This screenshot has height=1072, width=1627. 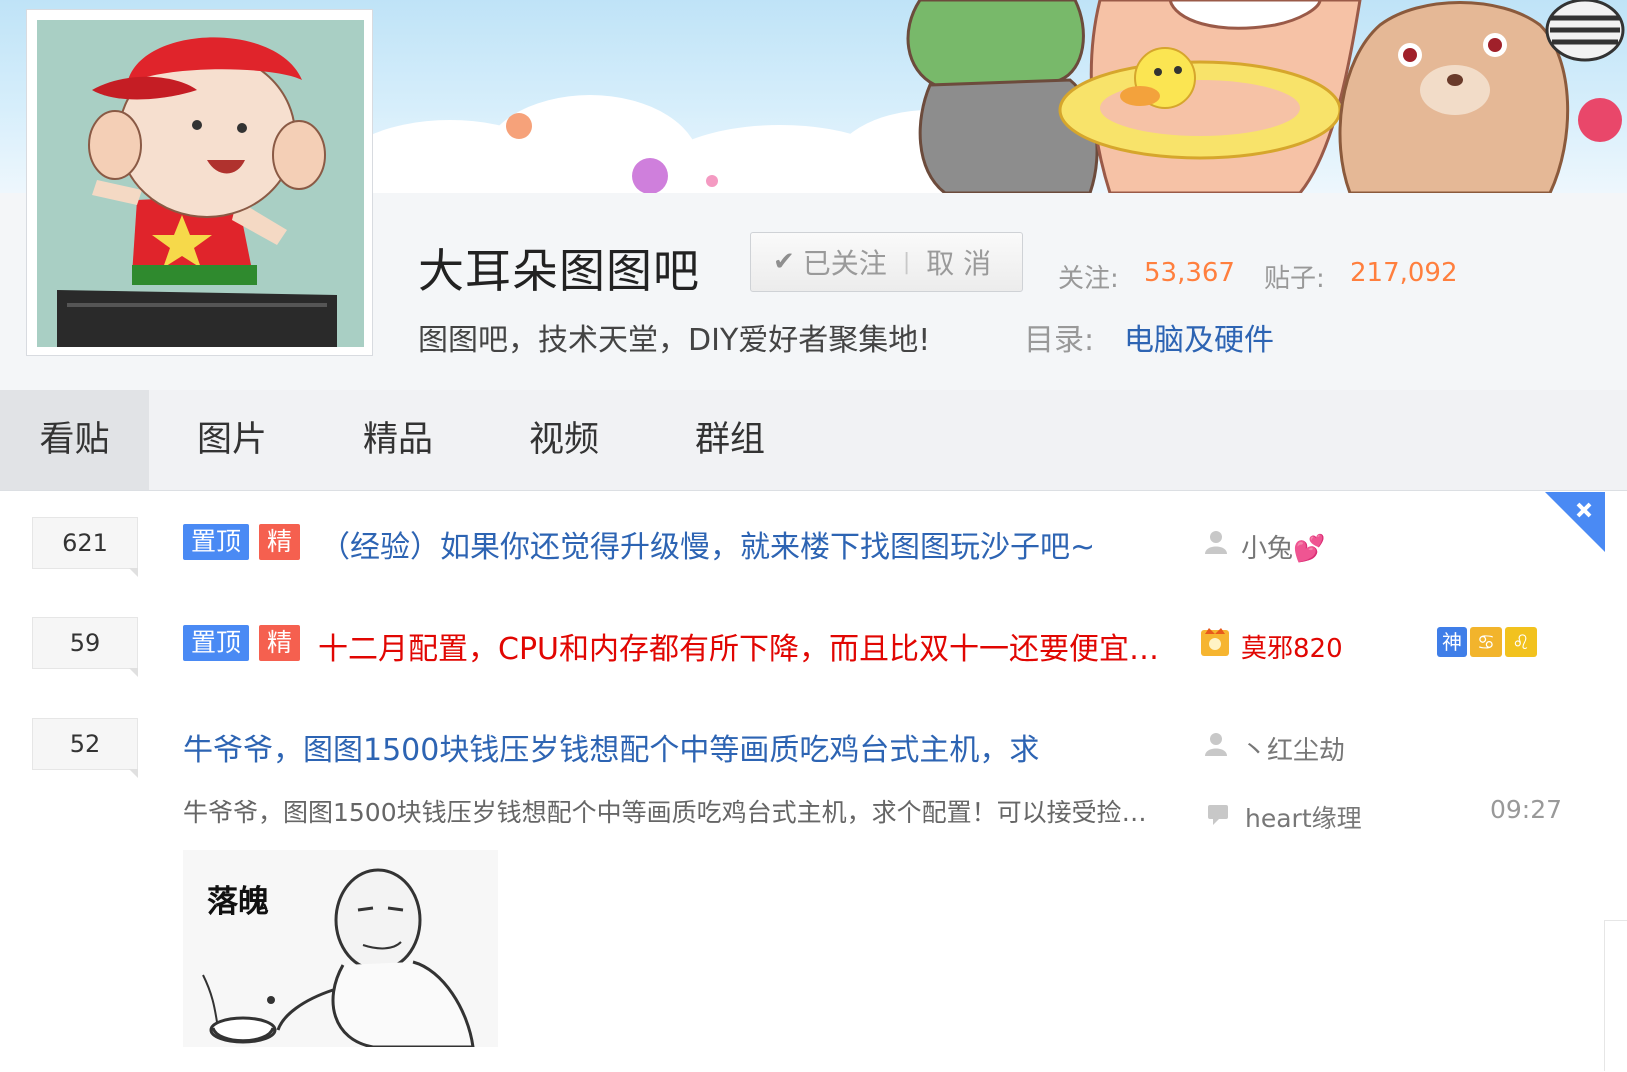 What do you see at coordinates (1189, 273) in the screenshot?
I see `follow-count: 53,367` at bounding box center [1189, 273].